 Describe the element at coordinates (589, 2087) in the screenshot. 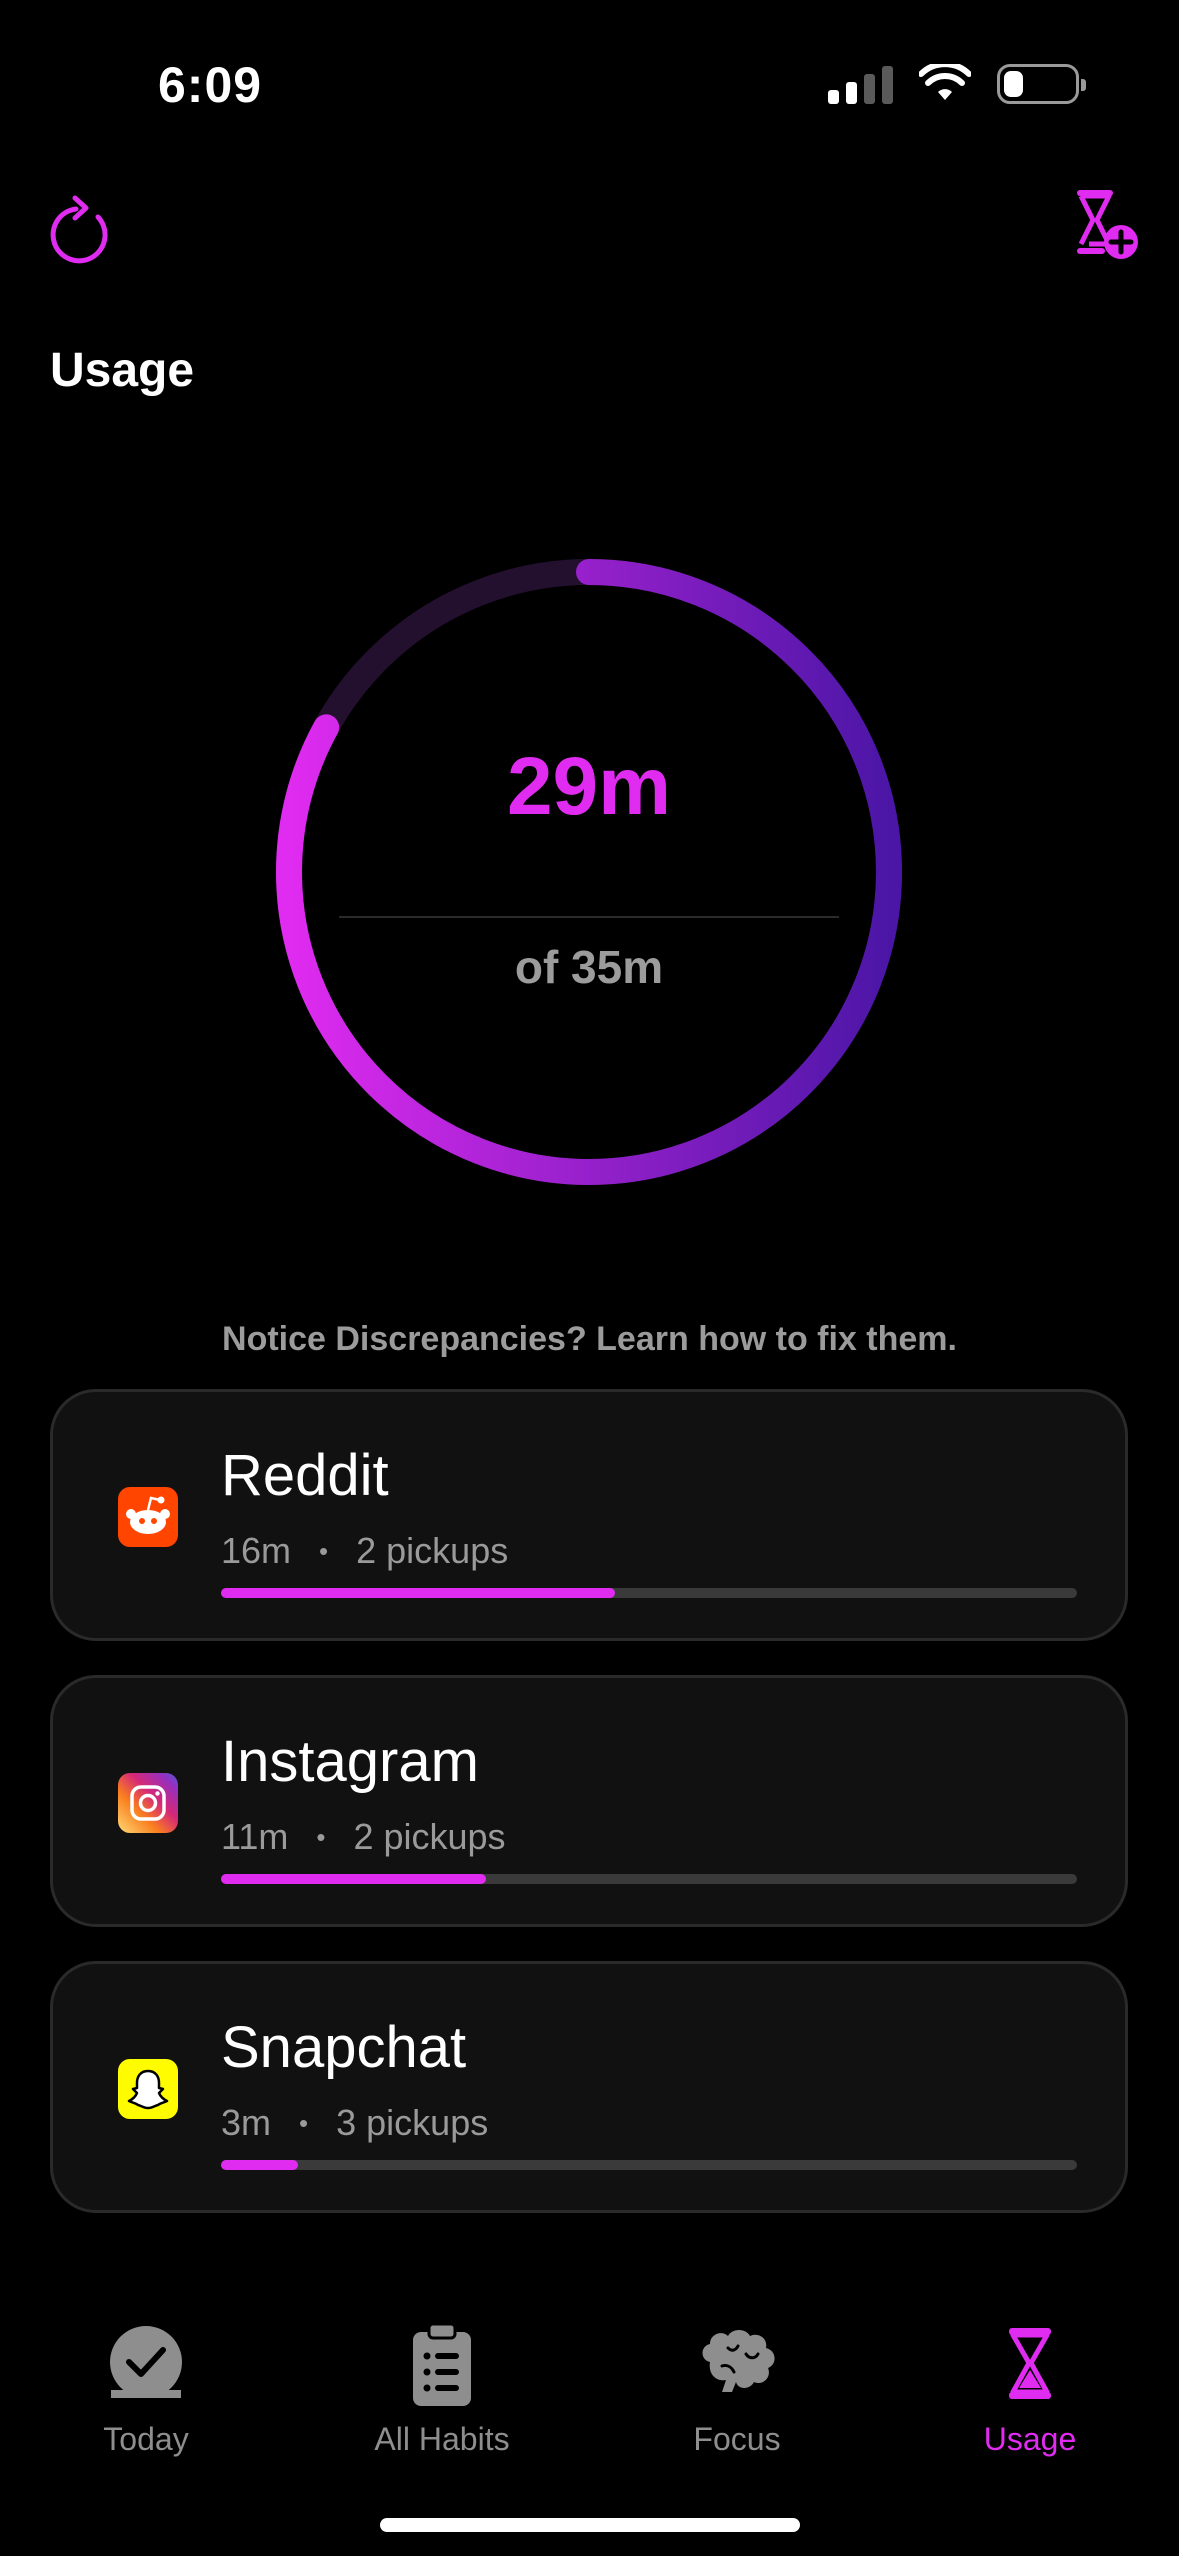

I see `app-card-snapchat: Snapchat 3m • 3 pickups` at that location.